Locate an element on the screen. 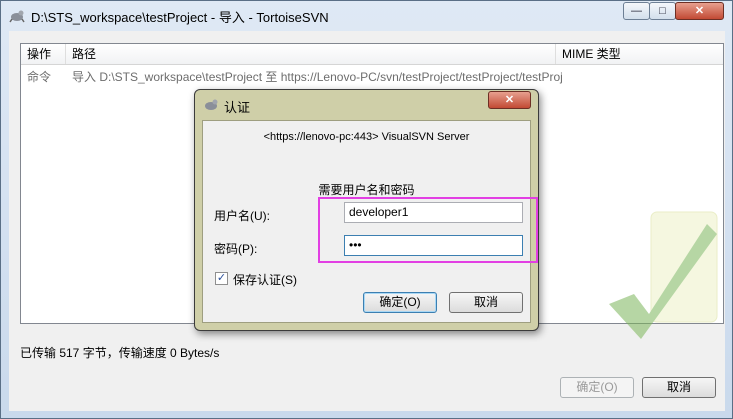 Image resolution: width=733 pixels, height=419 pixels. column-header-action: 操作 is located at coordinates (43, 54).